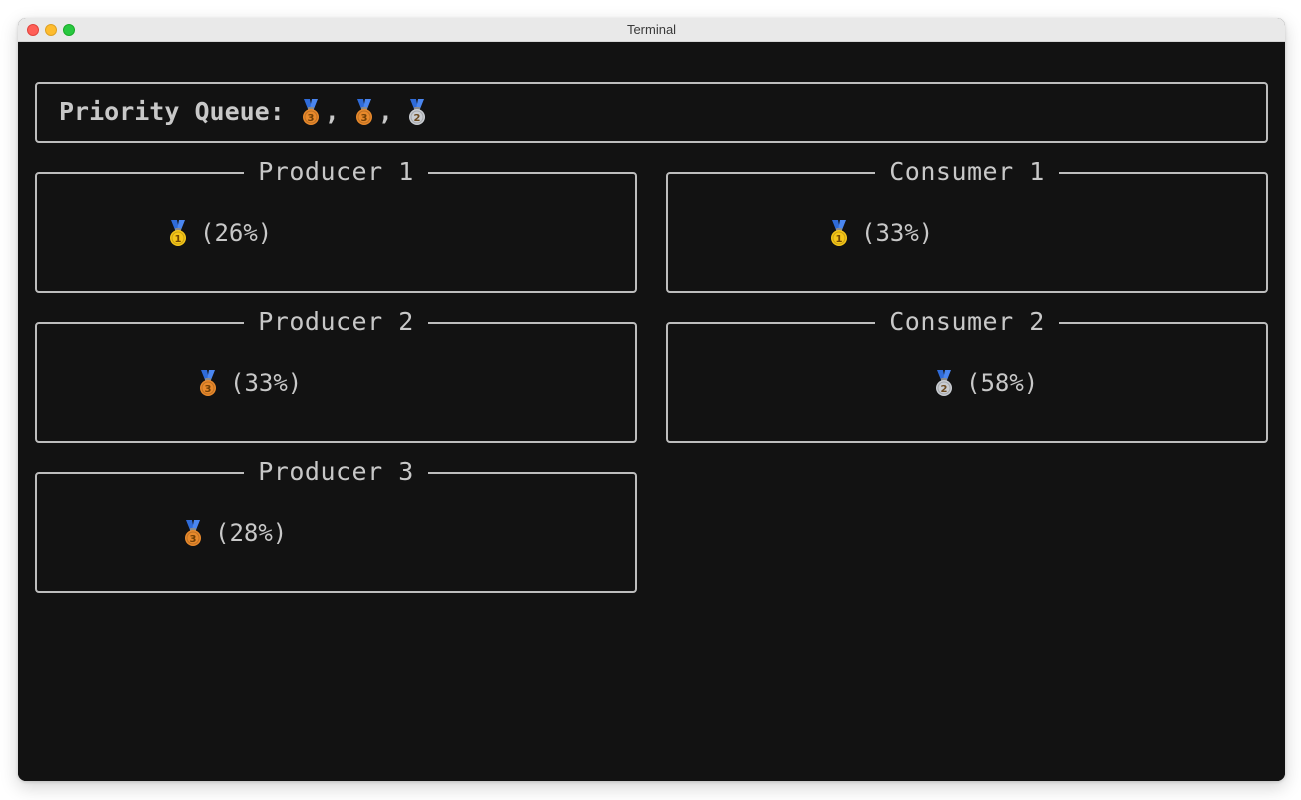 The image size is (1301, 800). What do you see at coordinates (967, 172) in the screenshot?
I see `consumer-1-title: Consumer 1` at bounding box center [967, 172].